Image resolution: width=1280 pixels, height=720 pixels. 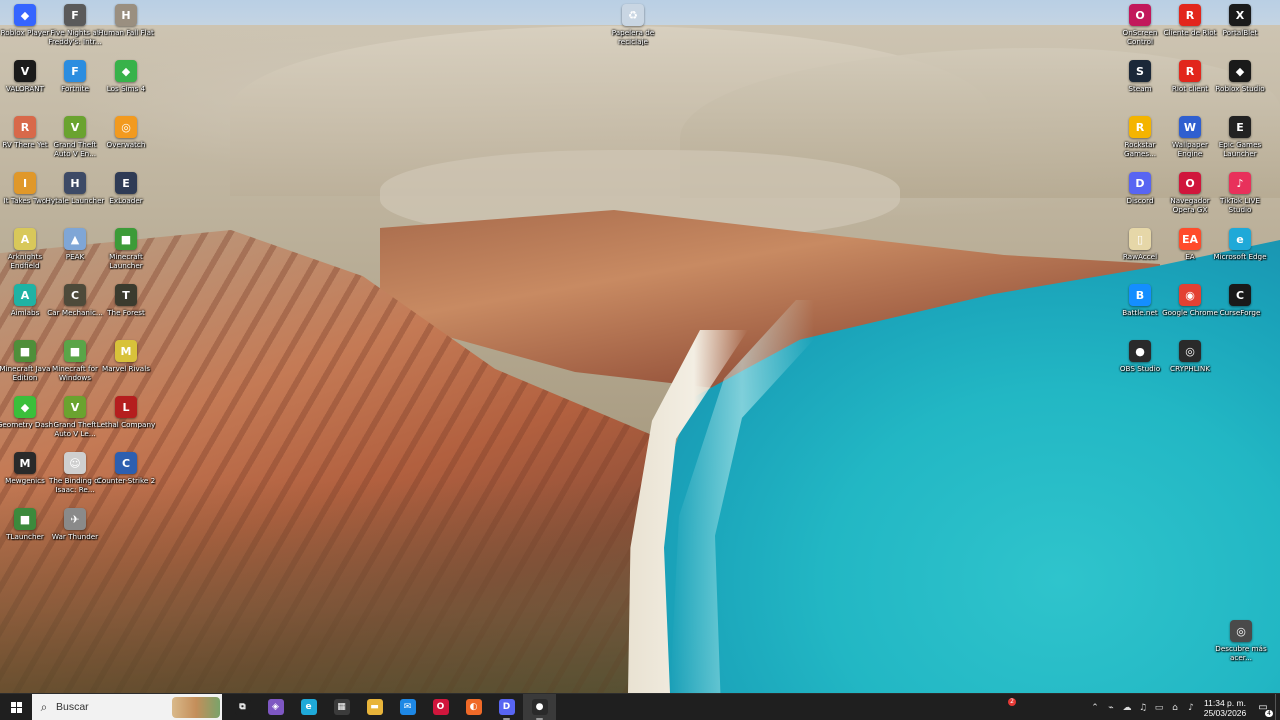 What do you see at coordinates (633, 37) in the screenshot?
I see `desktop-icon-label: Papelera de reciclaje` at bounding box center [633, 37].